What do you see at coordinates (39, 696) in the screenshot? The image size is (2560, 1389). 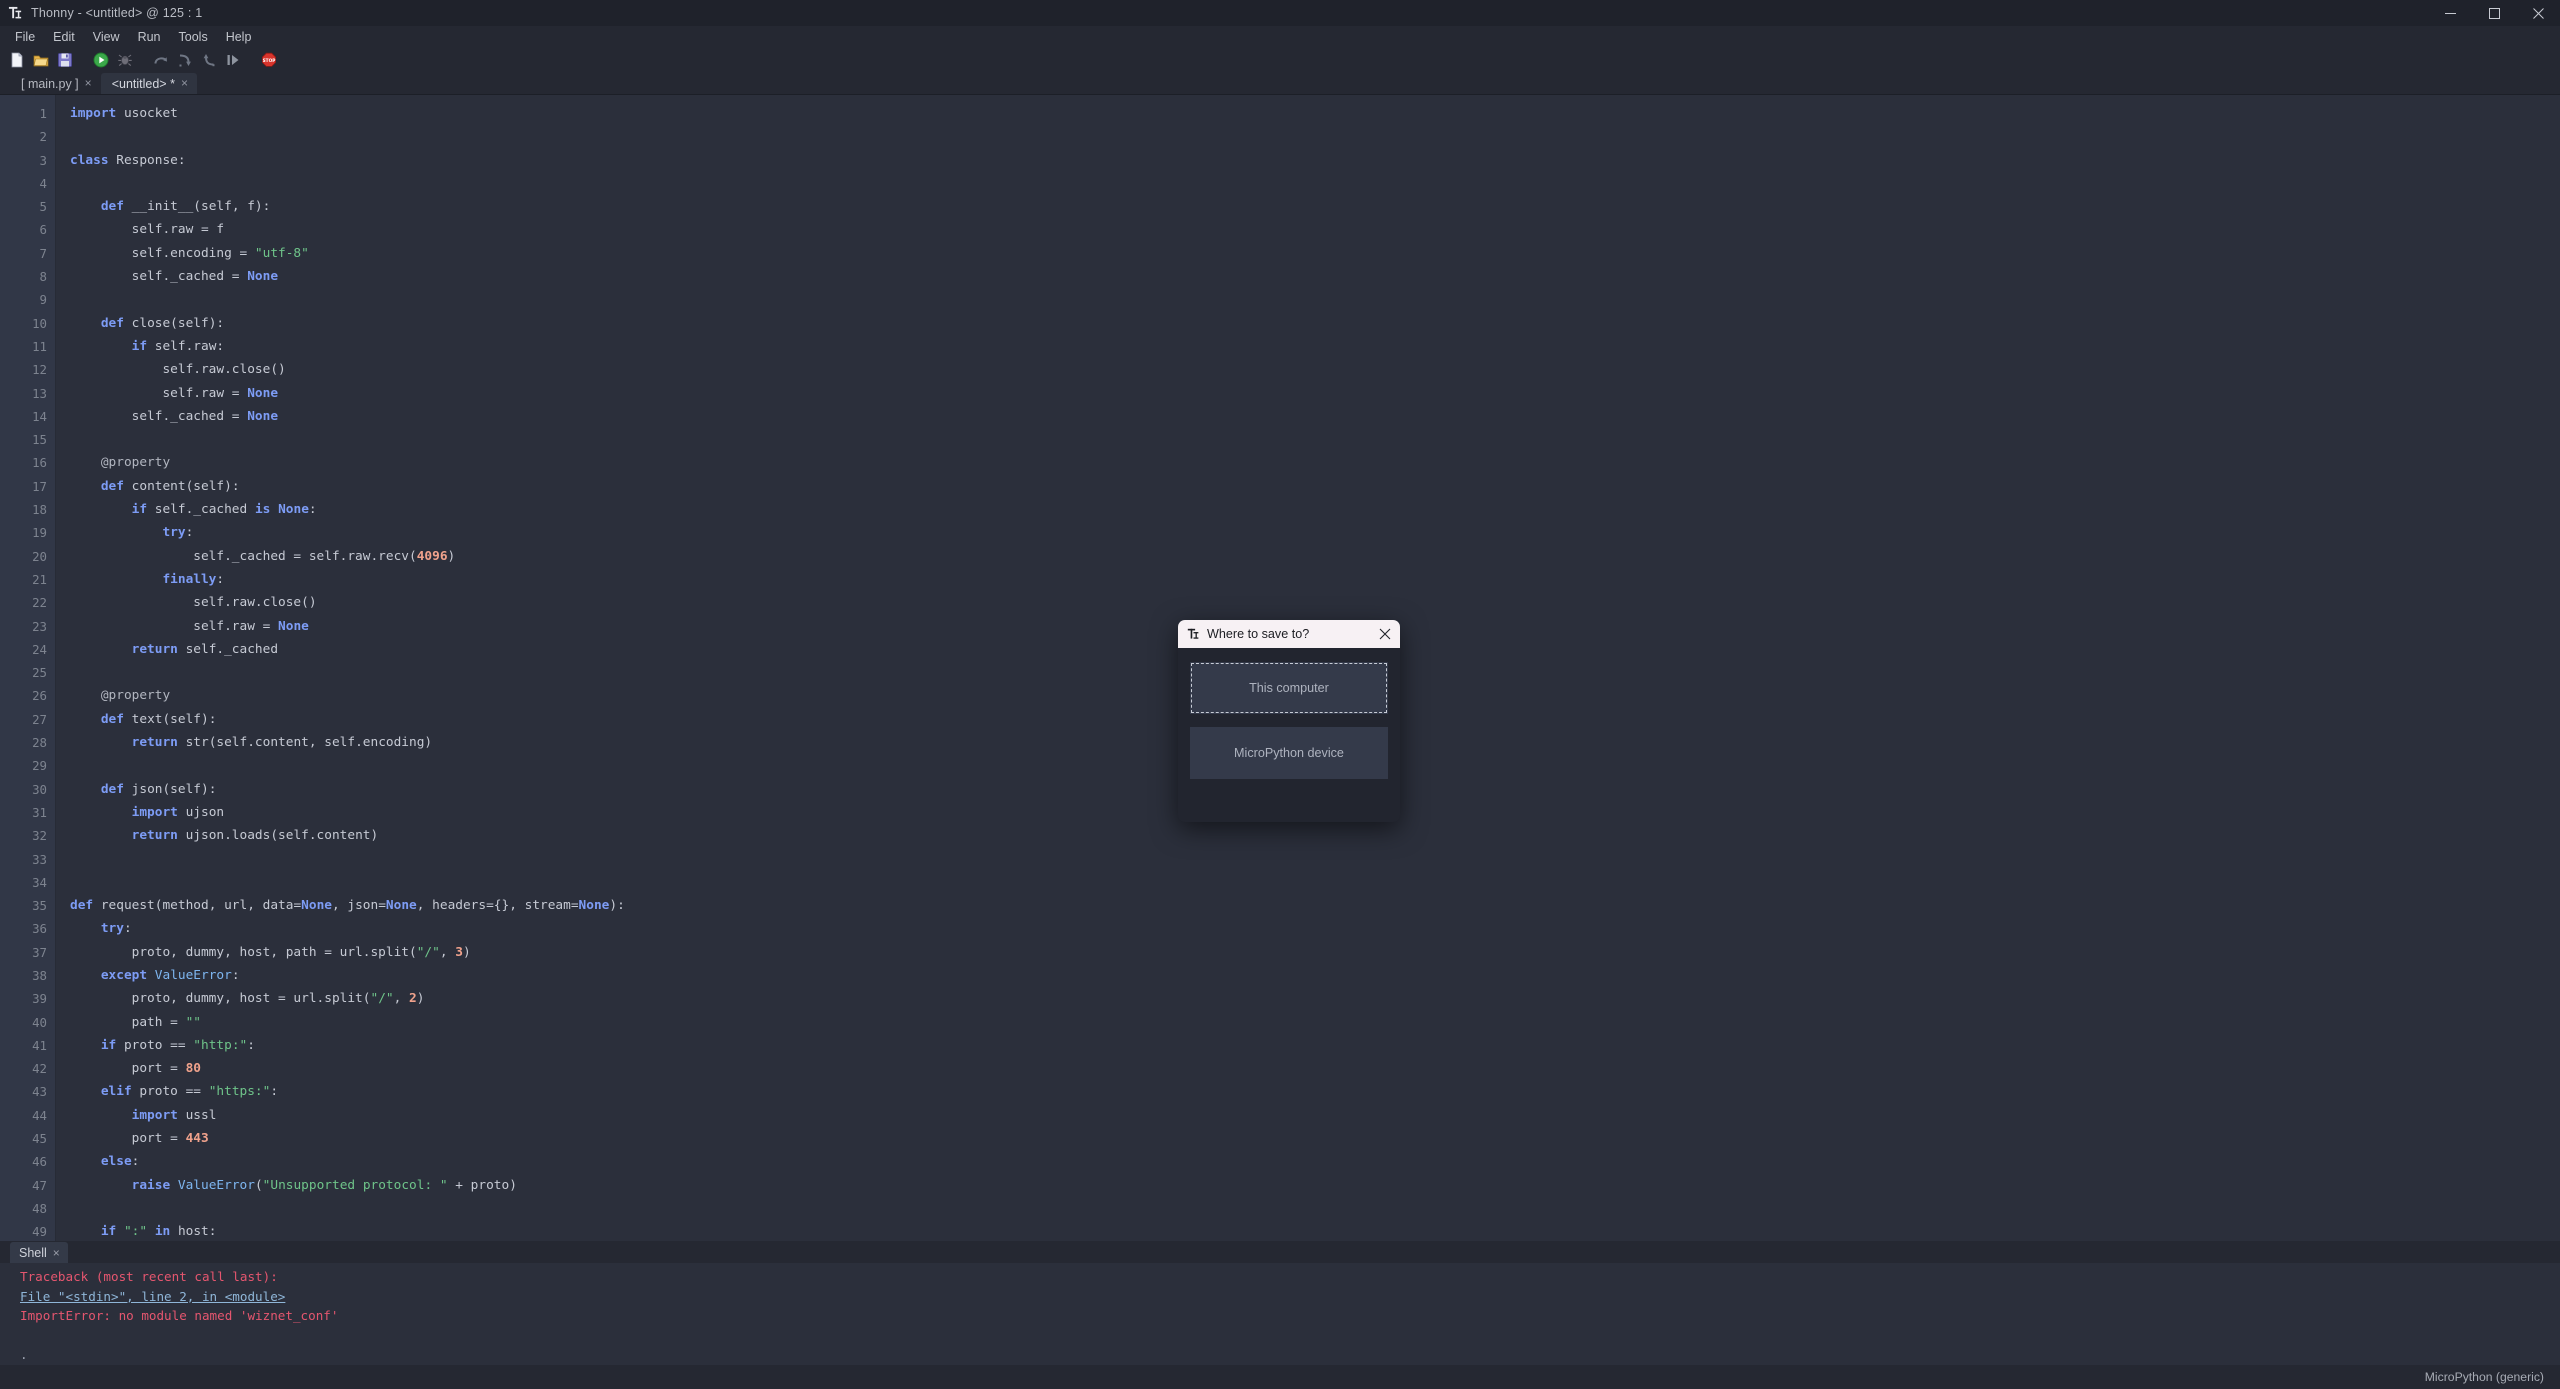 I see `line-number: 26` at bounding box center [39, 696].